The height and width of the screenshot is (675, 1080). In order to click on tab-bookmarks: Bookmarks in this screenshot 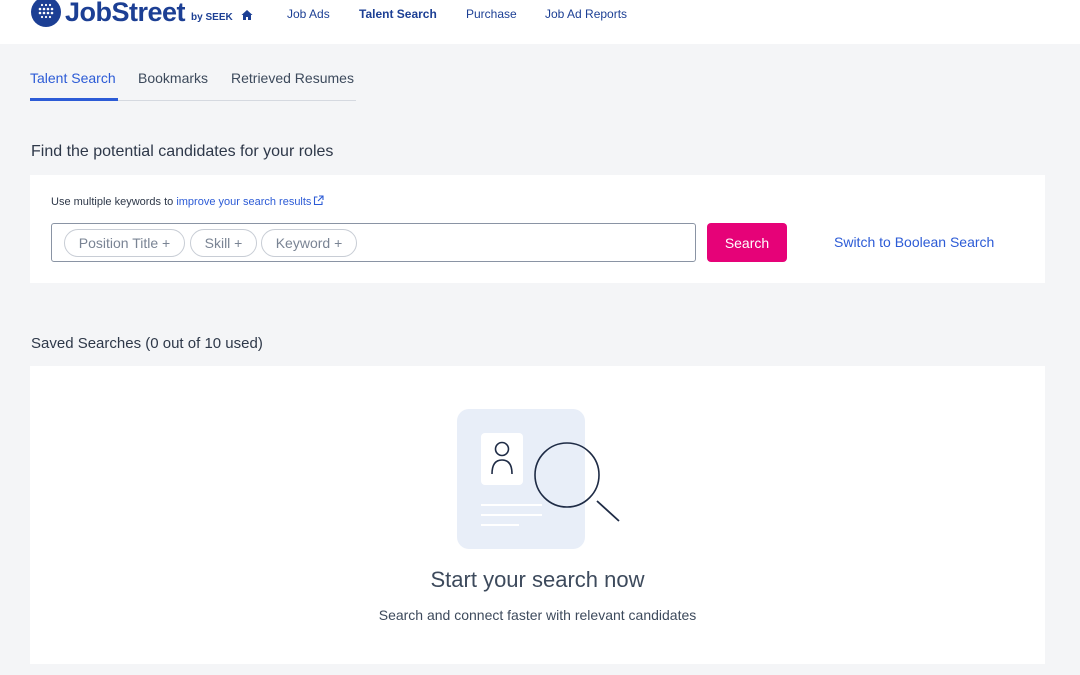, I will do `click(173, 78)`.